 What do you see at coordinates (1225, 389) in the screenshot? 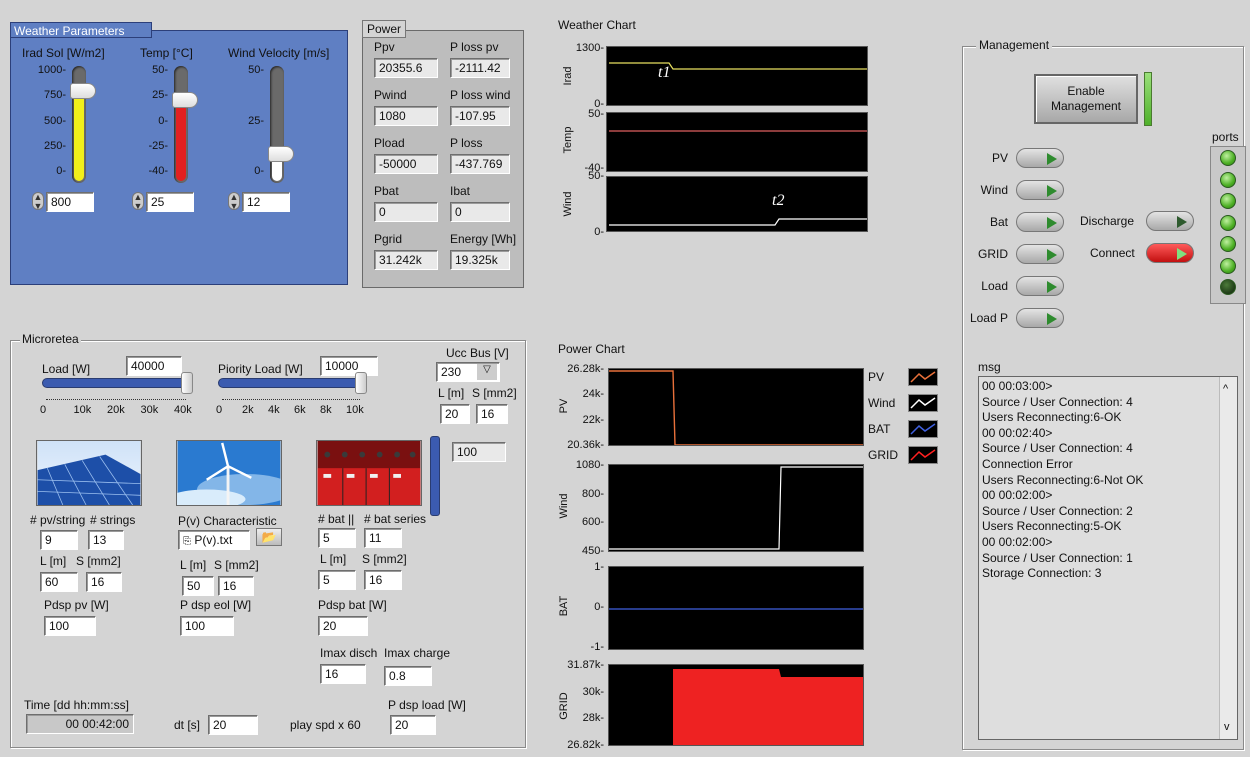
I see `scroll-up-icon: ^` at bounding box center [1225, 389].